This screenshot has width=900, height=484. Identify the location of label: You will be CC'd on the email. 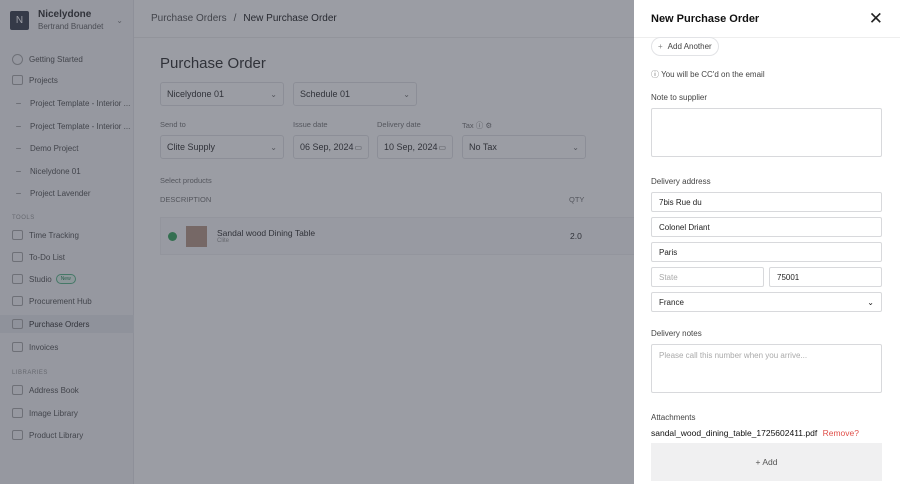
(713, 74).